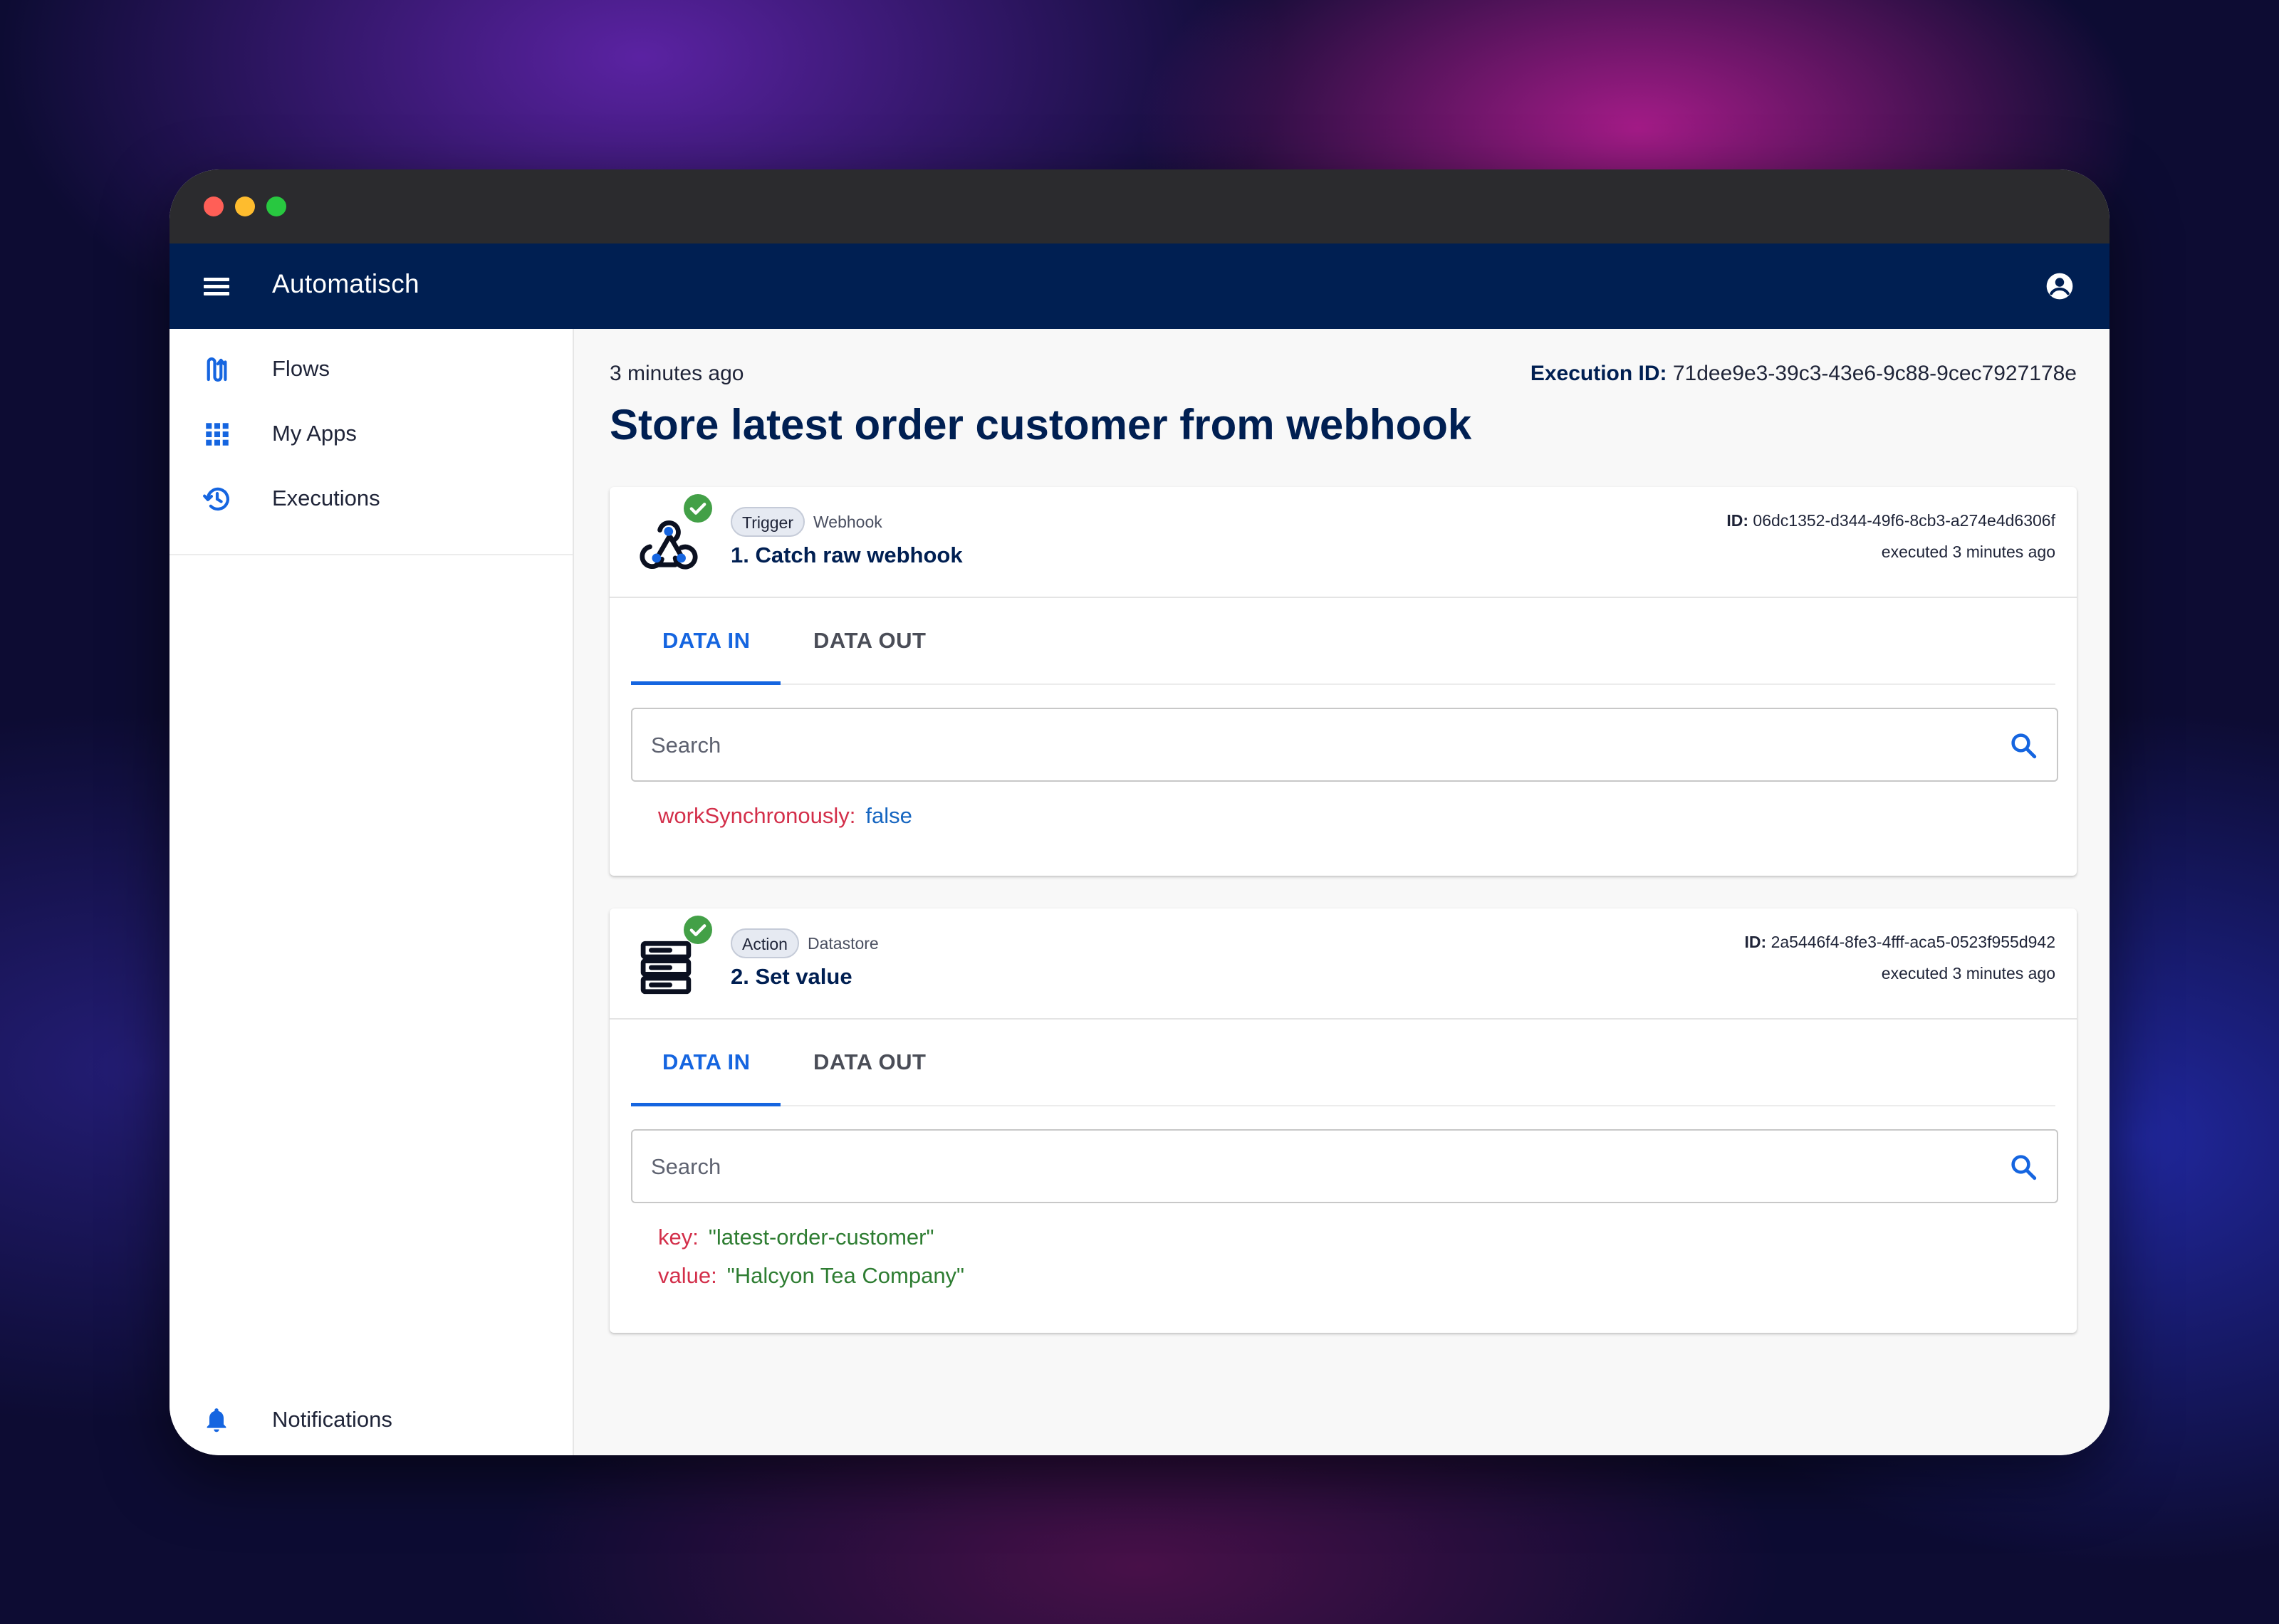 The height and width of the screenshot is (1624, 2279). Describe the element at coordinates (669, 545) in the screenshot. I see `webhook-icon` at that location.